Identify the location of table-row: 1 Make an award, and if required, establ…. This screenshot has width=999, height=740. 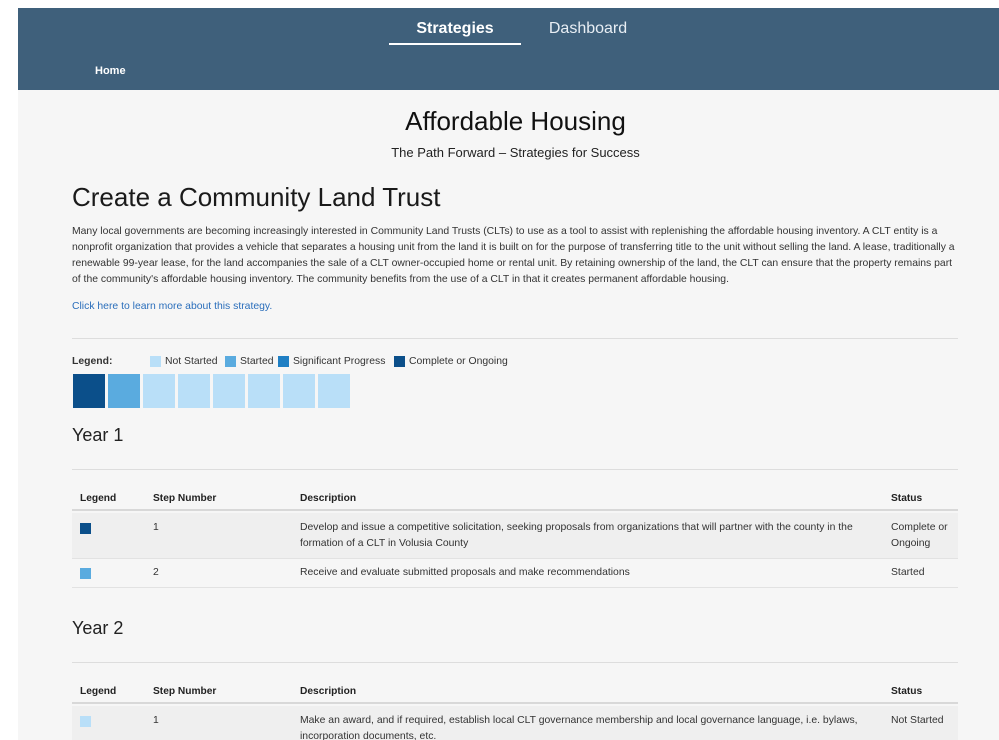
(515, 723).